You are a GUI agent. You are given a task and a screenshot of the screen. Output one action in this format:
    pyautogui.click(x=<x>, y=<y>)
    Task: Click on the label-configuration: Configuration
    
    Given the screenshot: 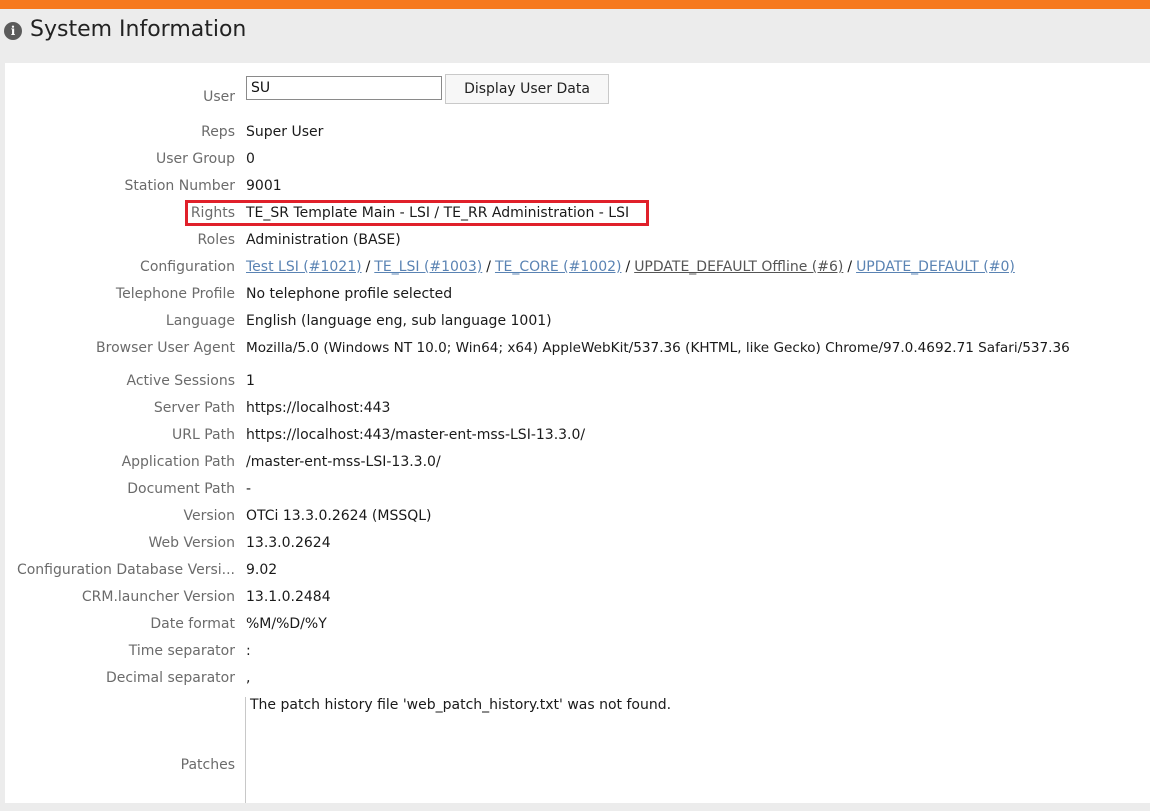 What is the action you would take?
    pyautogui.click(x=187, y=267)
    